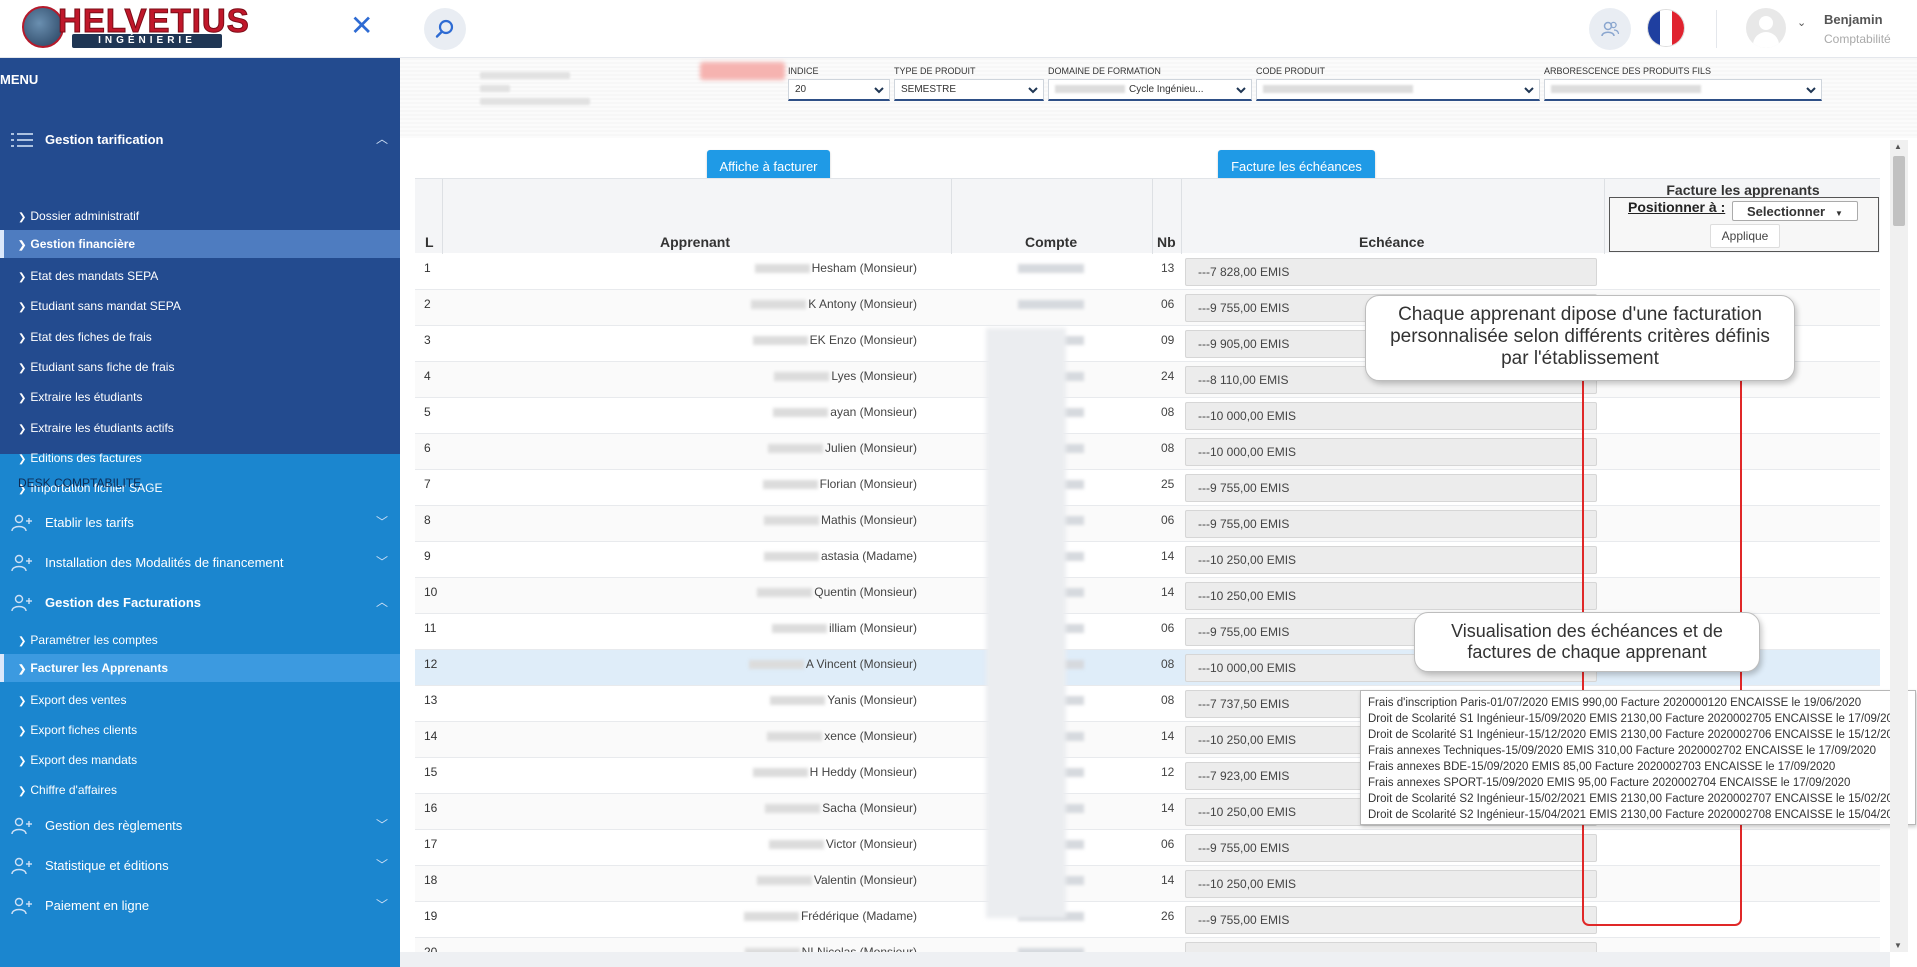  What do you see at coordinates (431, 808) in the screenshot?
I see `row-number: 16` at bounding box center [431, 808].